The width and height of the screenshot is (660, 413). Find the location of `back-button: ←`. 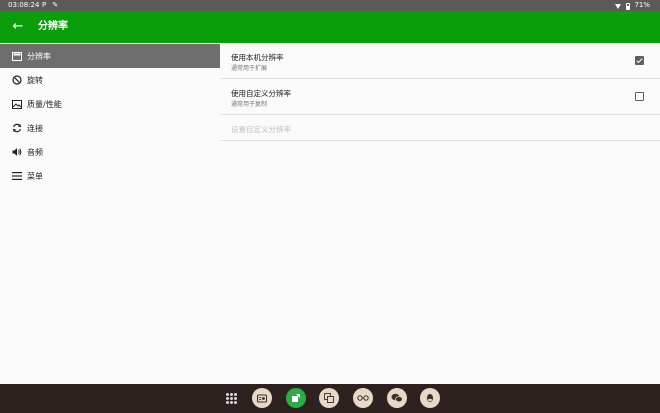

back-button: ← is located at coordinates (18, 27).